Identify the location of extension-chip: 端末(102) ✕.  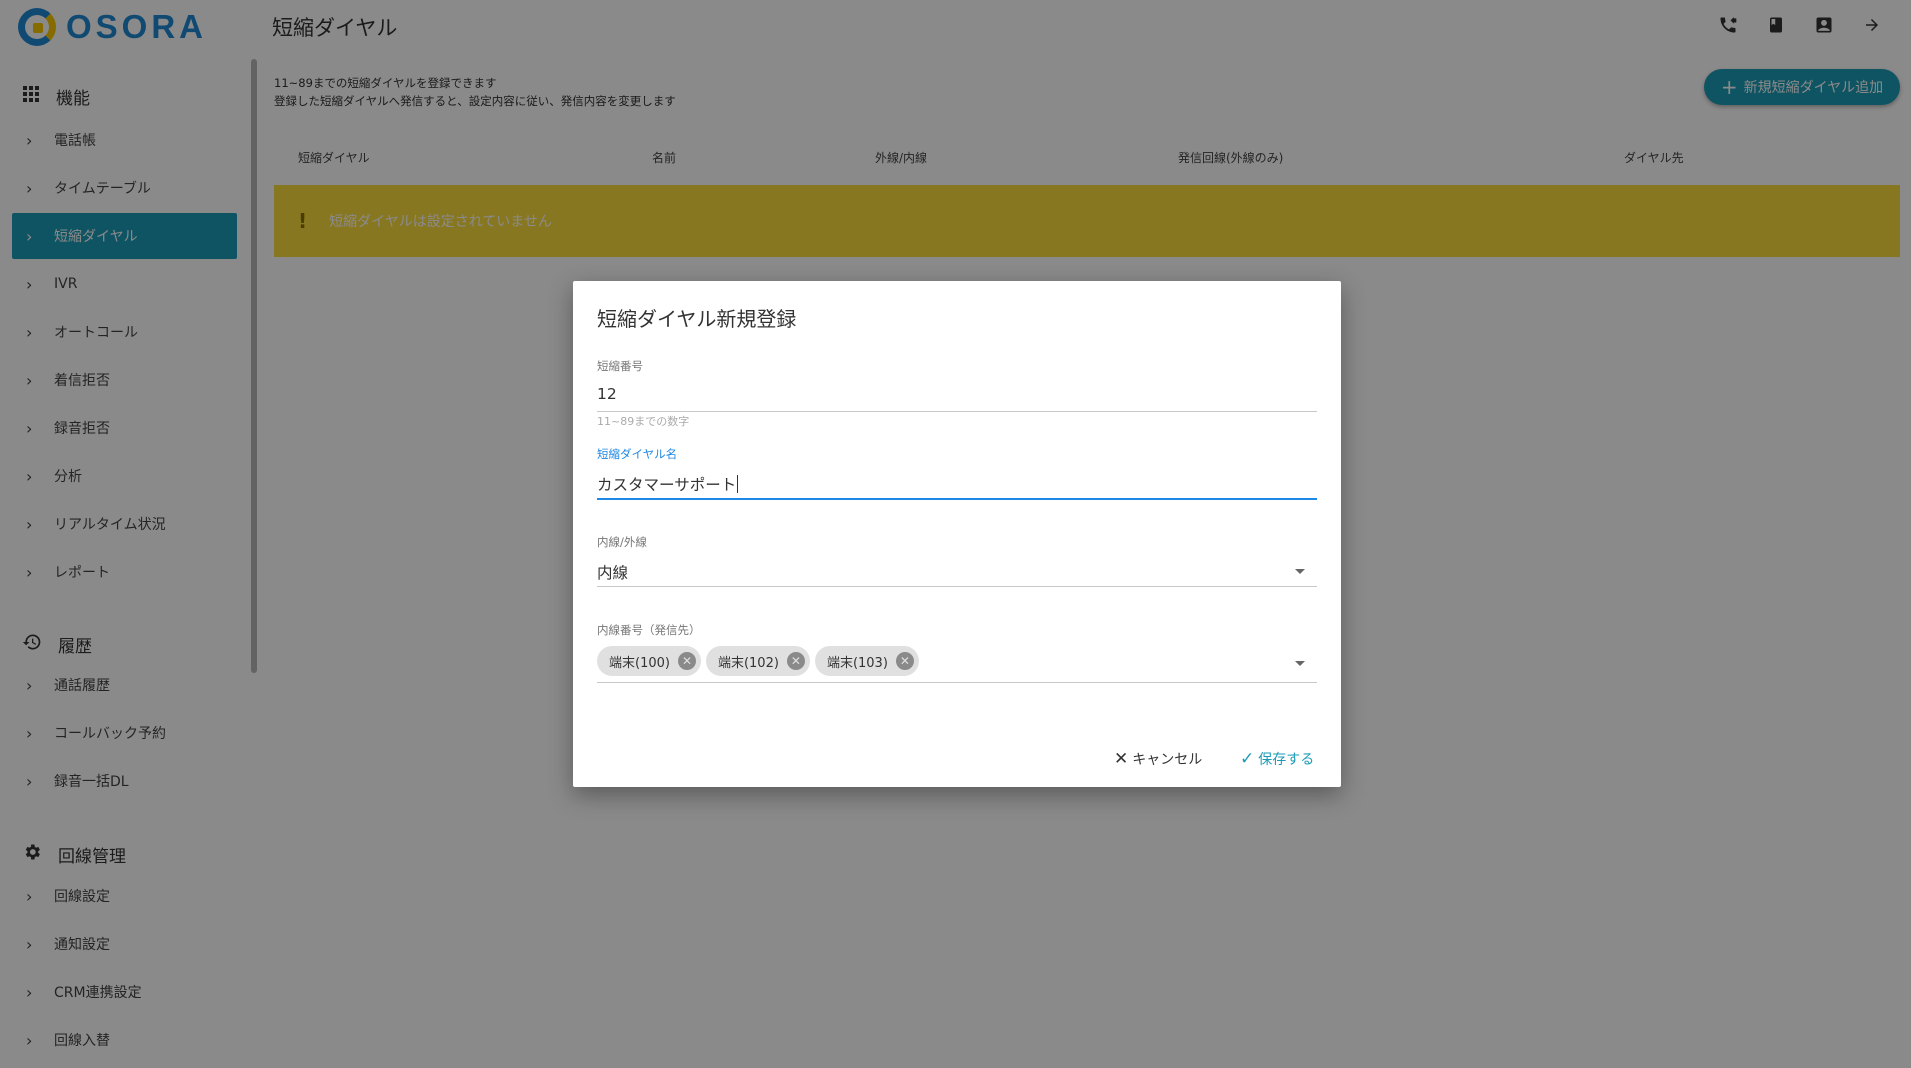
(757, 661).